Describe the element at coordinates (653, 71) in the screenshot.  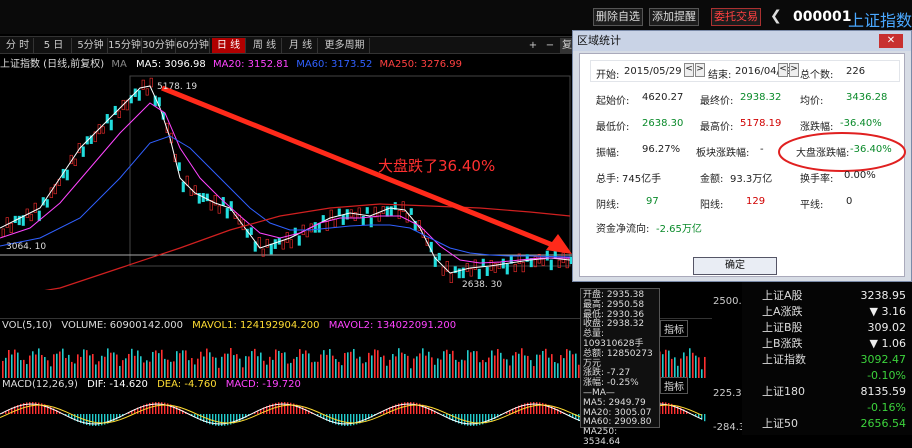
I see `start-date: 2015/05/29` at that location.